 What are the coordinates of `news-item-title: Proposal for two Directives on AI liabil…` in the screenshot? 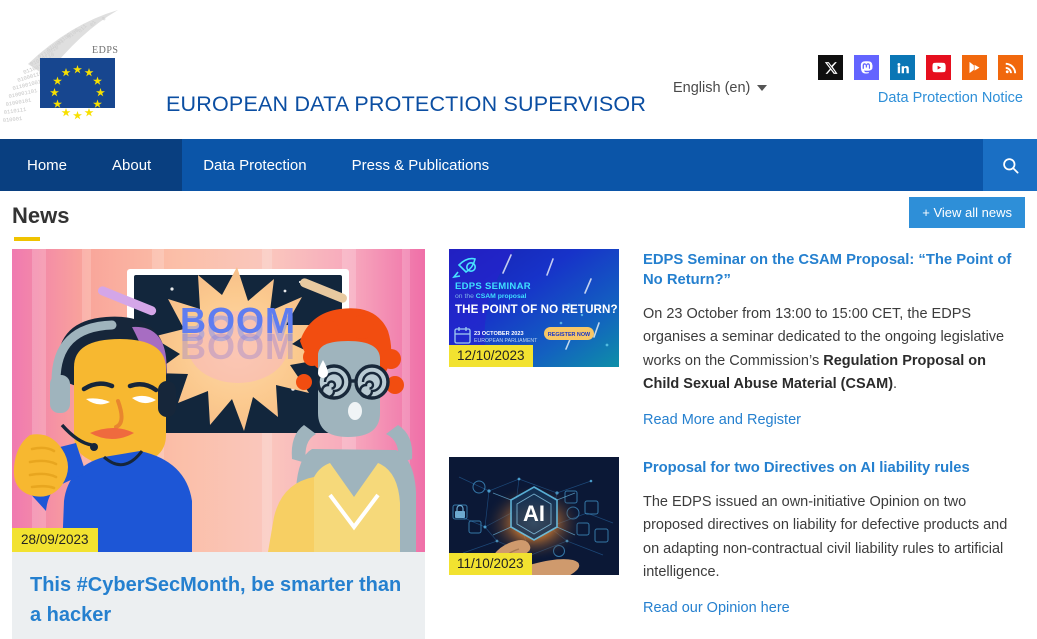 It's located at (834, 469).